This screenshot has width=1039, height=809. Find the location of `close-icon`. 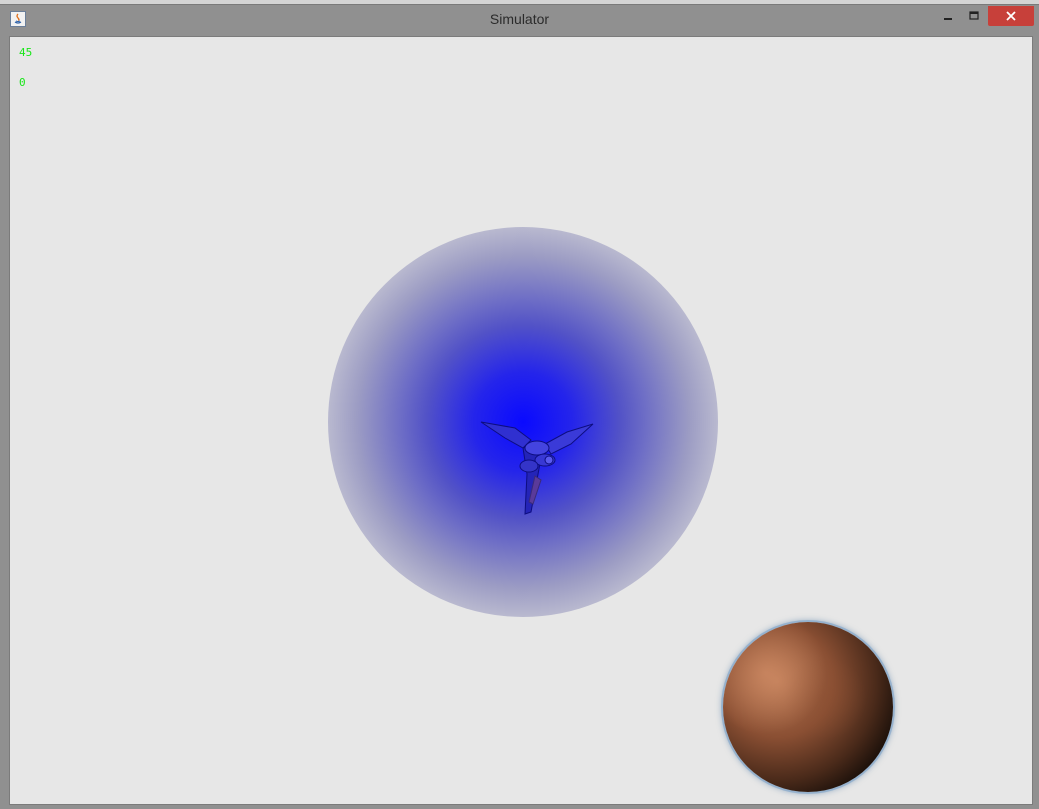

close-icon is located at coordinates (1011, 16).